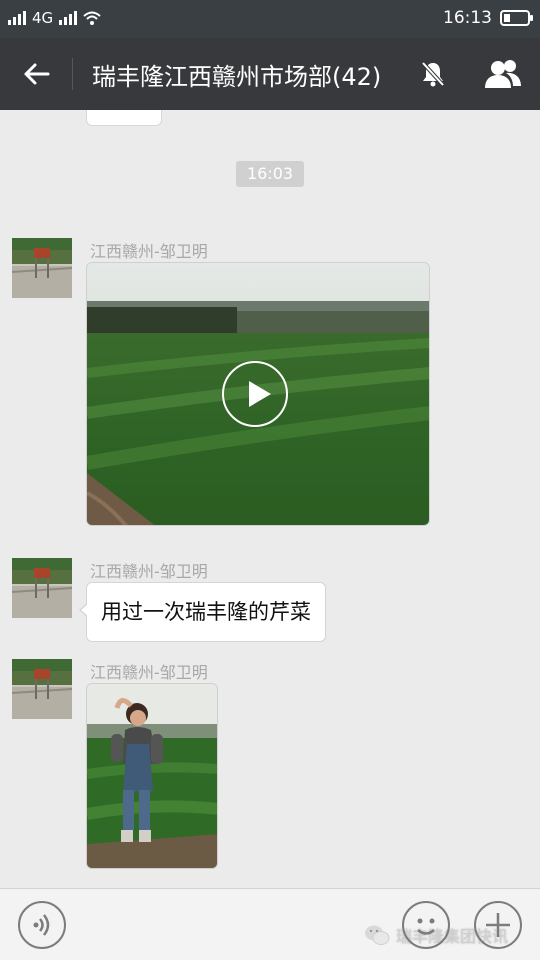 The width and height of the screenshot is (540, 960). Describe the element at coordinates (467, 18) in the screenshot. I see `clock: 16:13` at that location.